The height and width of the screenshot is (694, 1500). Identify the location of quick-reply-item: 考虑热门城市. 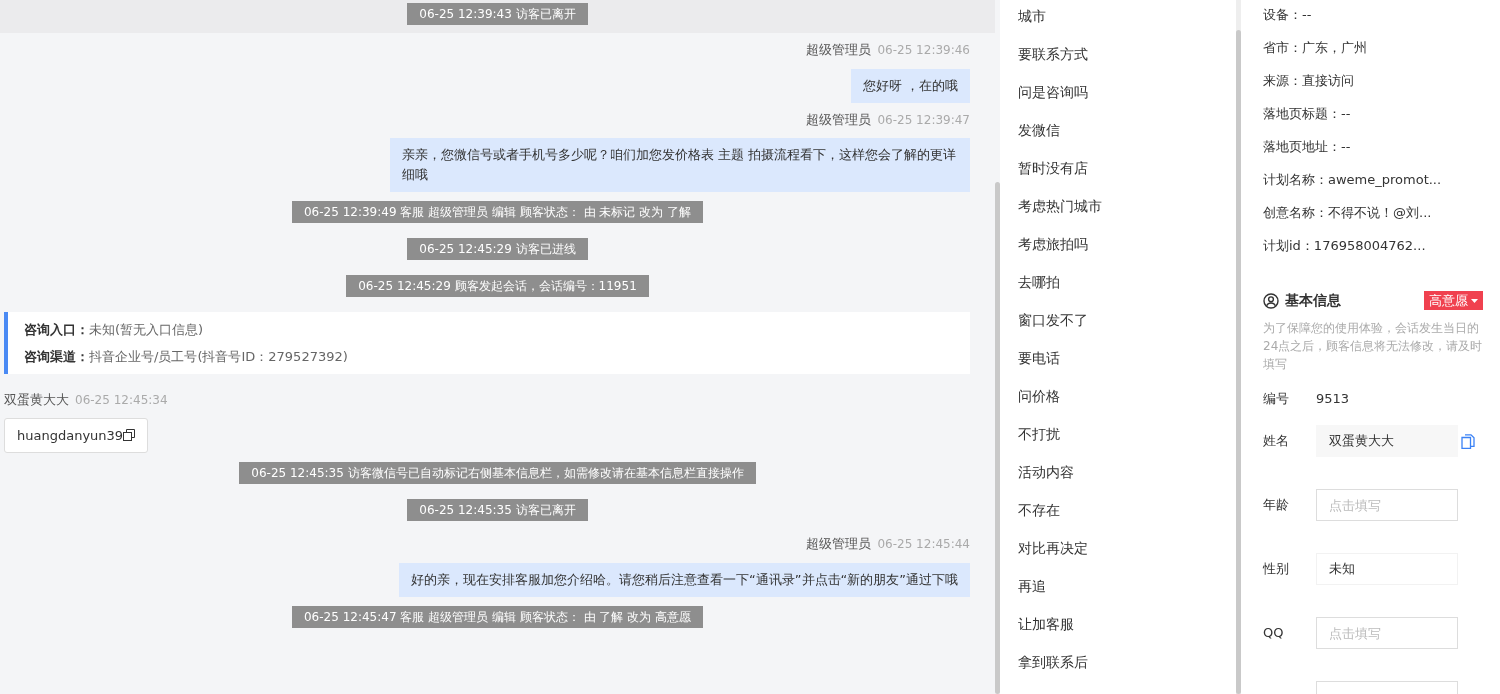
(1127, 214).